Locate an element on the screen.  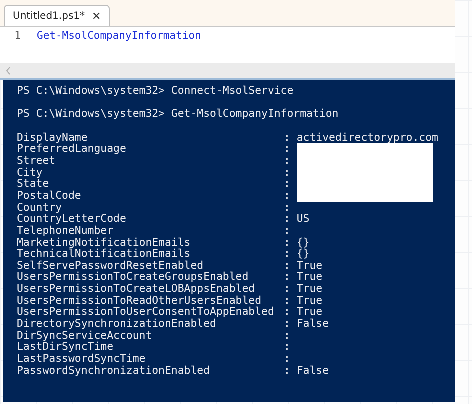
property-name: PreferredLanguage is located at coordinates (72, 149).